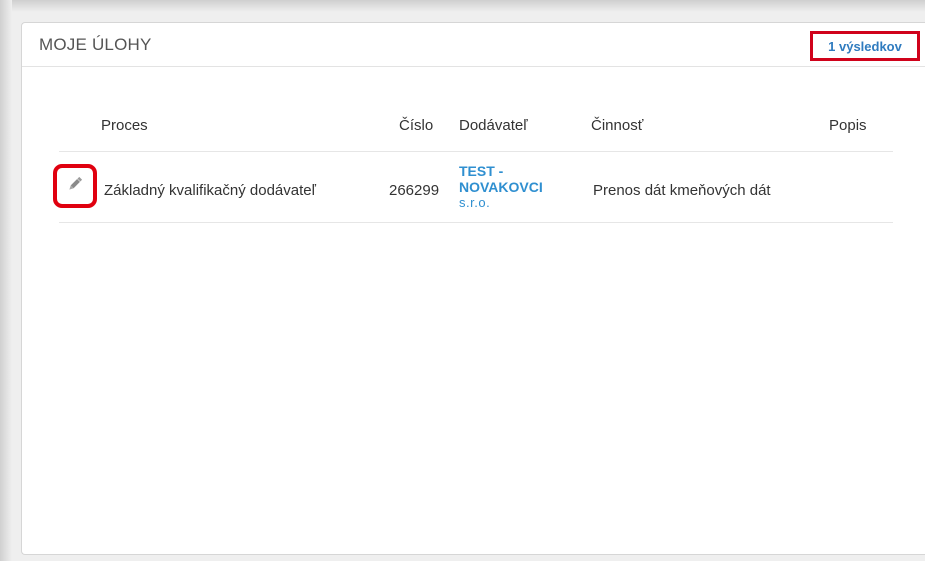  What do you see at coordinates (414, 190) in the screenshot?
I see `number-cell: 266299` at bounding box center [414, 190].